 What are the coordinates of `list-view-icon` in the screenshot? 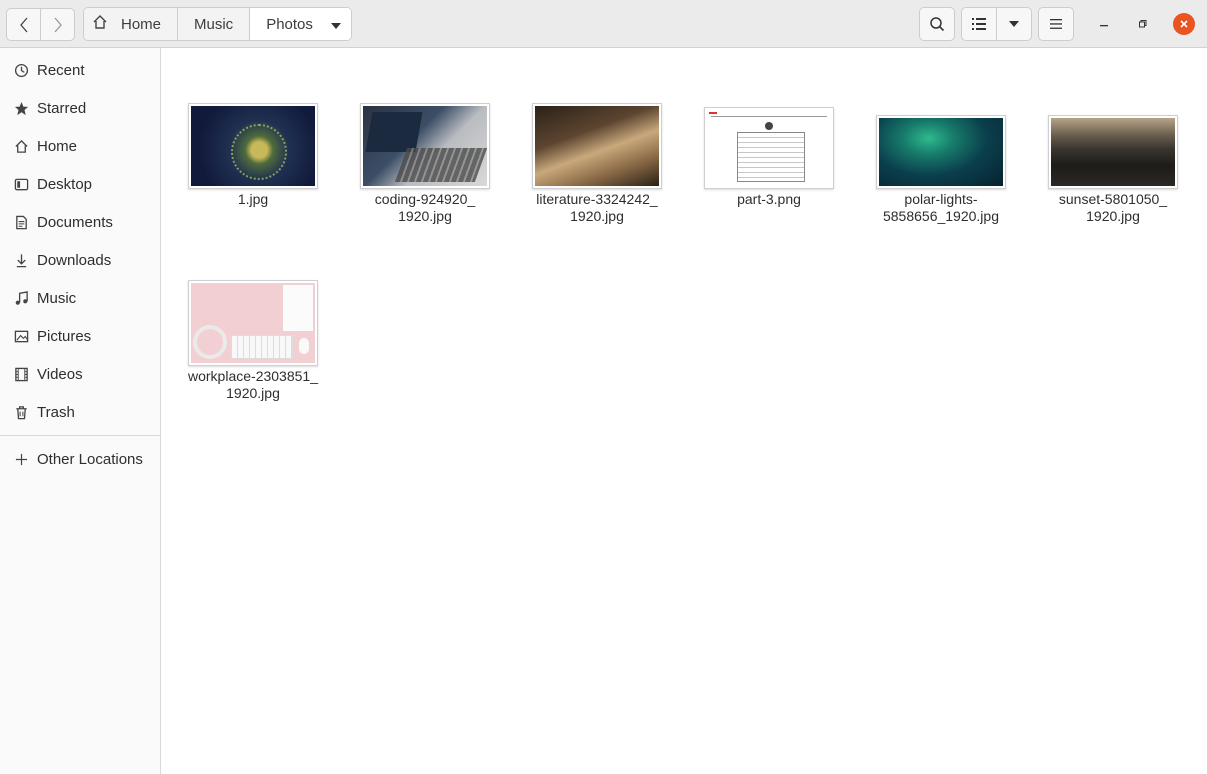 It's located at (979, 24).